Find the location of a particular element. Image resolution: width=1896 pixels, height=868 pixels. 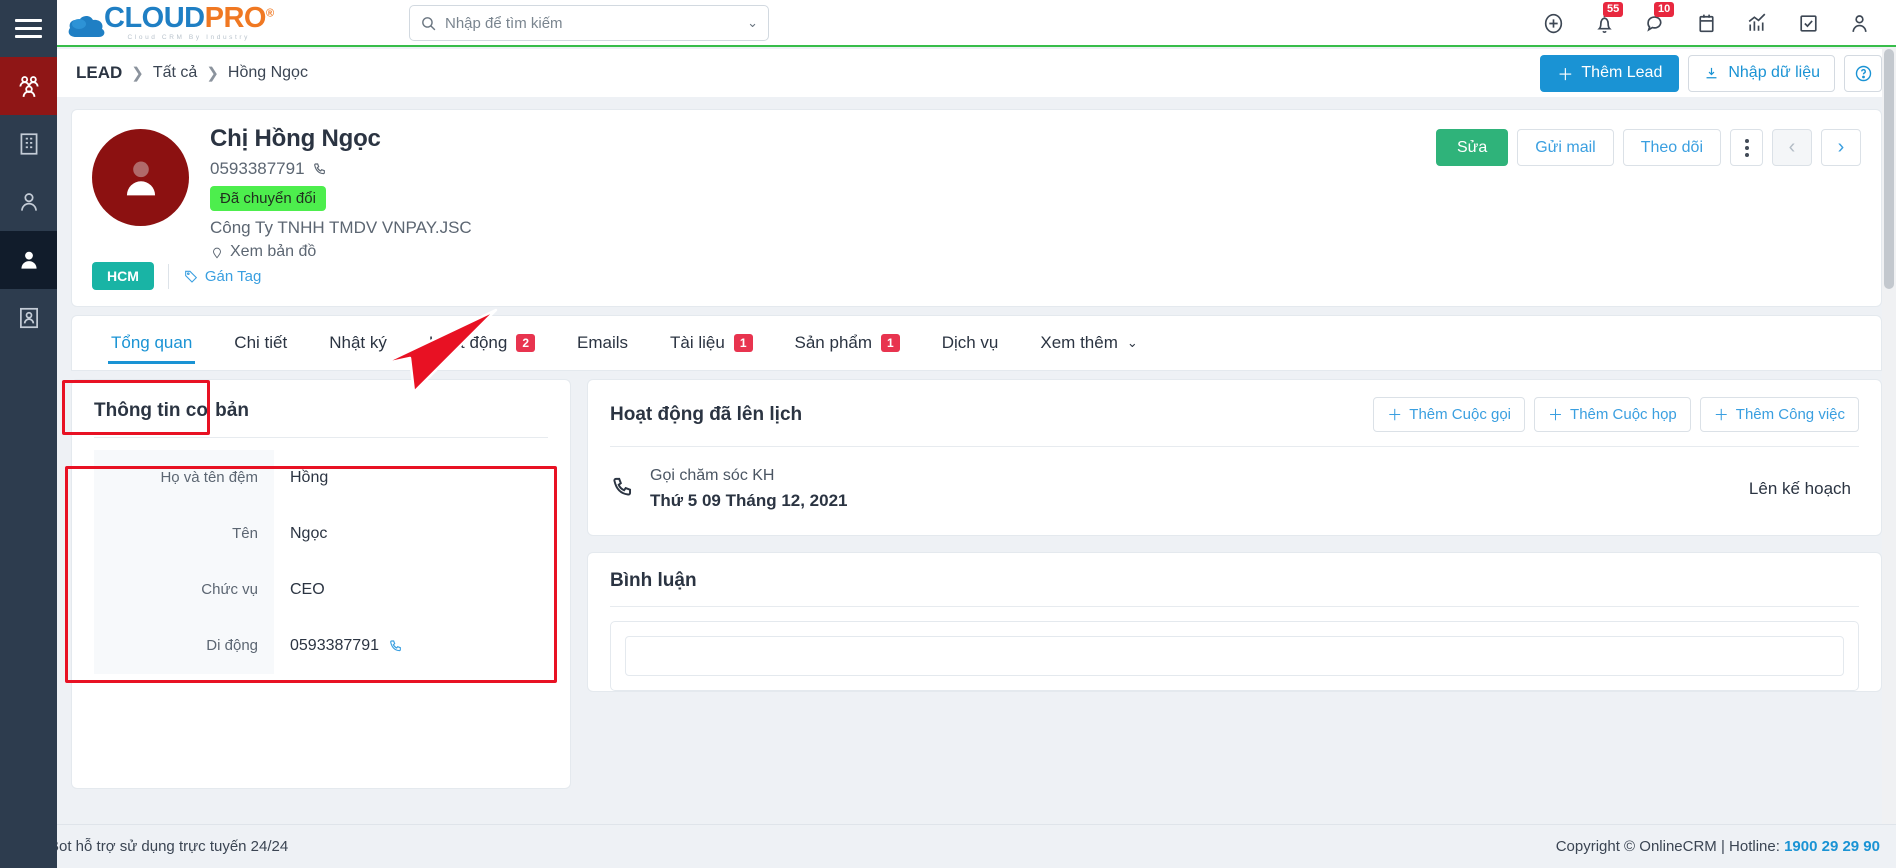

analytics-icon is located at coordinates (1757, 23).